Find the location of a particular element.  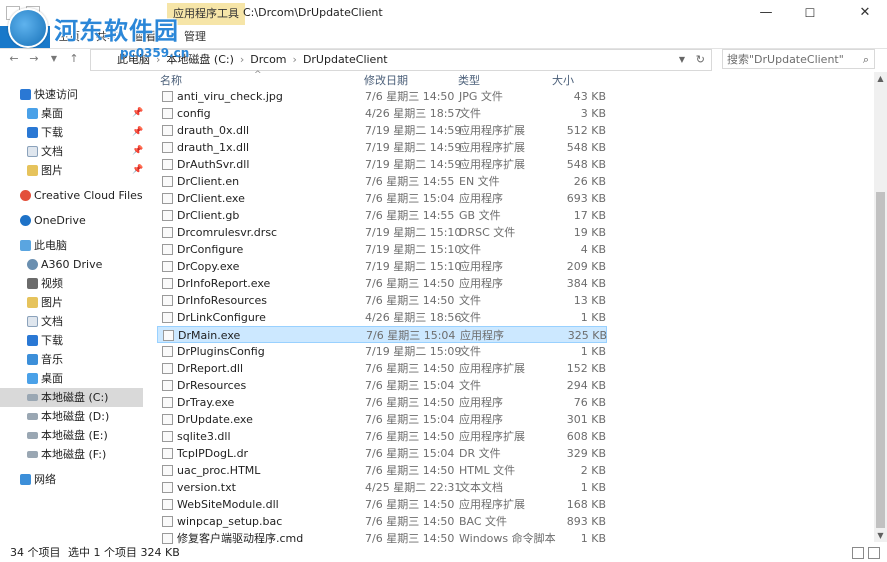

file-row: uac_proc.HTML 7/6 星期三 14:50 HTML 文件 2 KB is located at coordinates (382, 470).